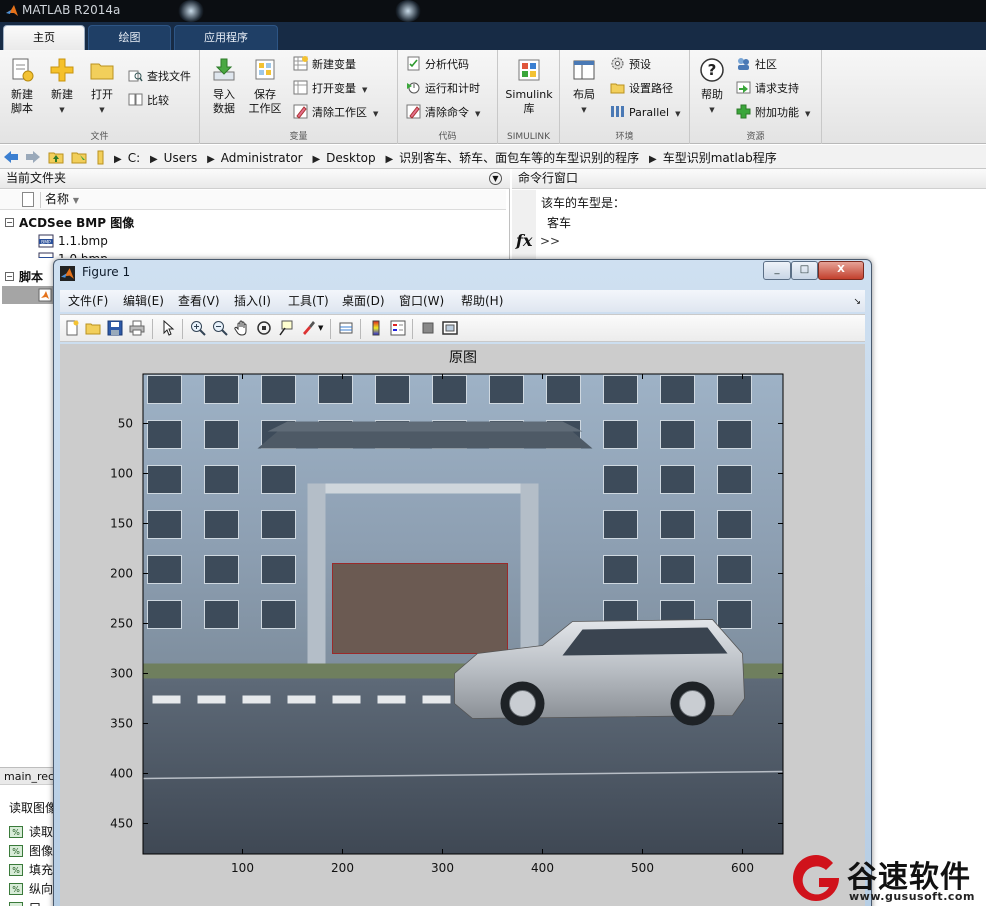  Describe the element at coordinates (773, 113) in the screenshot. I see `add-ons-button: 附加功能 ▼` at that location.